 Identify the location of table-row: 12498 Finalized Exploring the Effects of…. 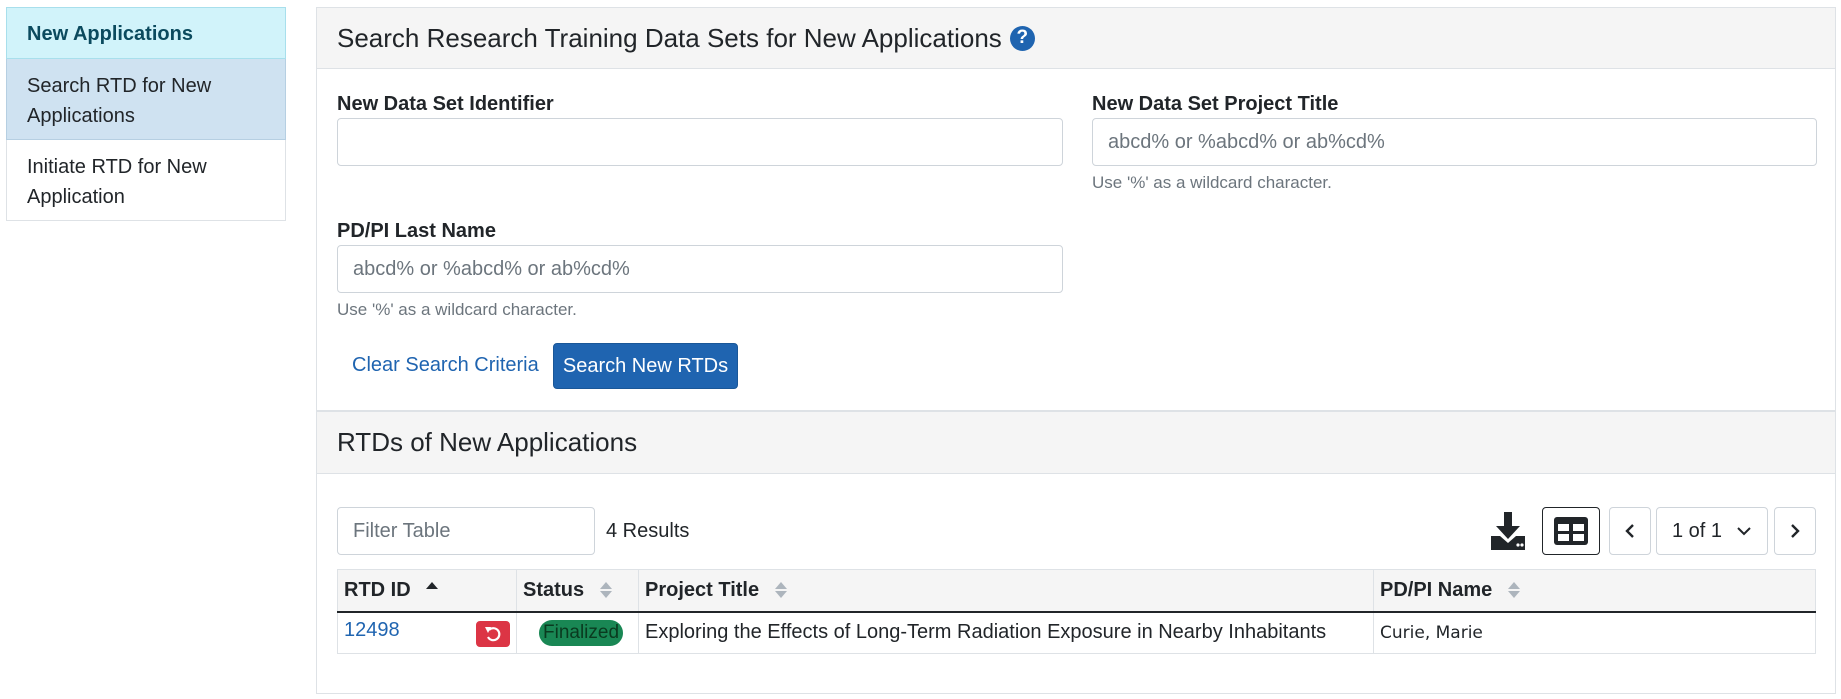
(1076, 632).